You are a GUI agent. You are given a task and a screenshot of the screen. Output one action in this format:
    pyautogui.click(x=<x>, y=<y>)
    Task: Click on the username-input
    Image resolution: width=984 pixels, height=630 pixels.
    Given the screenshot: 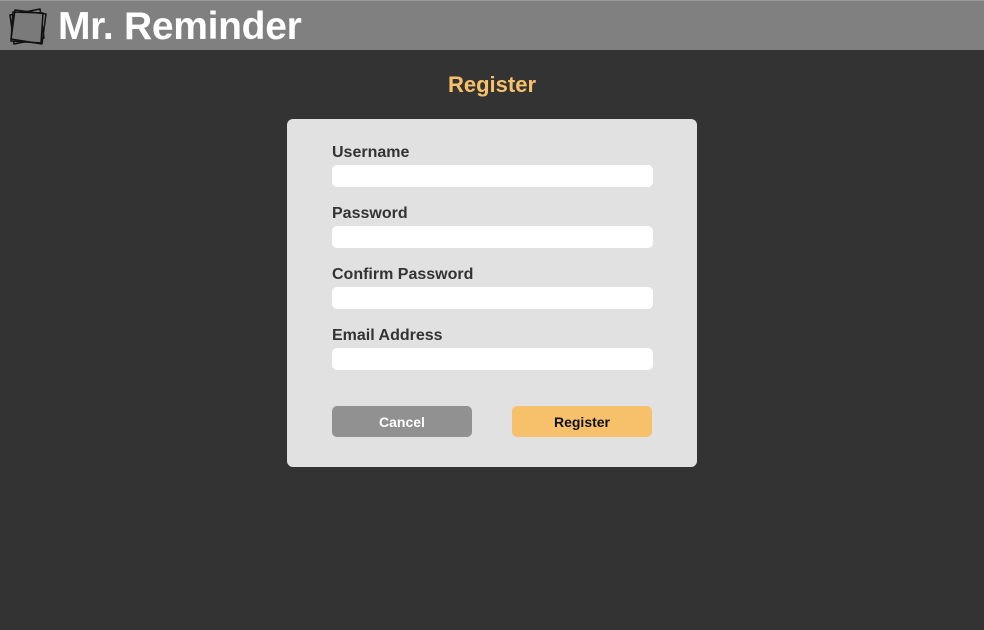 What is the action you would take?
    pyautogui.click(x=492, y=176)
    